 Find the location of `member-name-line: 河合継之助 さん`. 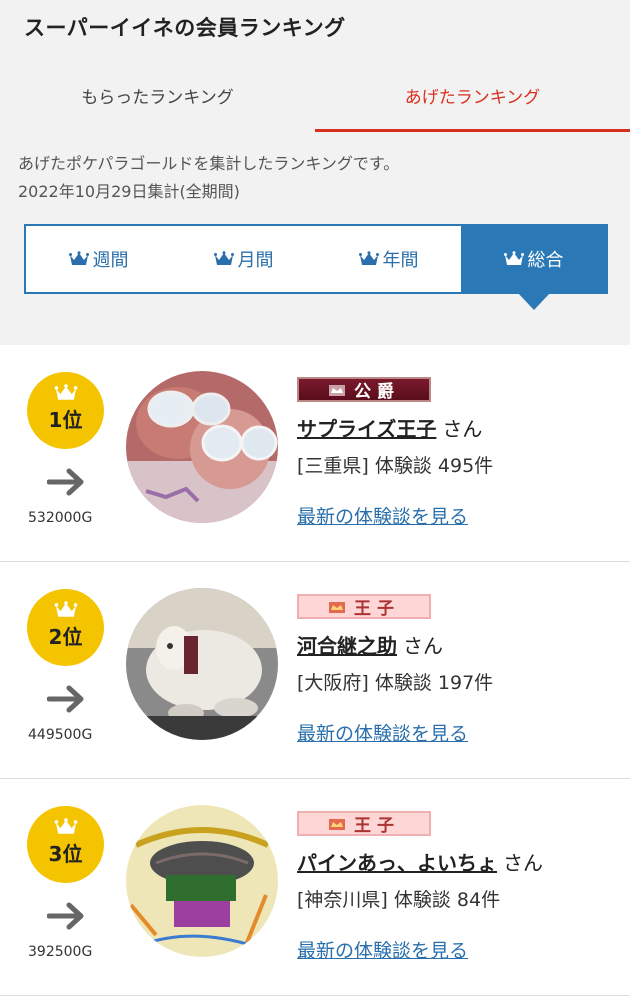

member-name-line: 河合継之助 さん is located at coordinates (370, 644).